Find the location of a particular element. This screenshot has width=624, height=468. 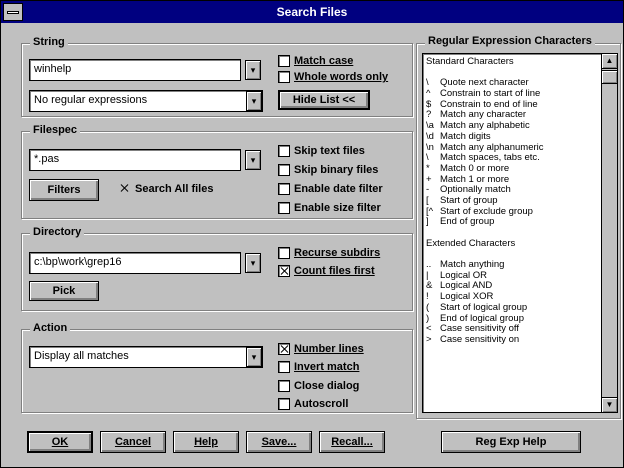

filespec-value: *.pas is located at coordinates (135, 159).